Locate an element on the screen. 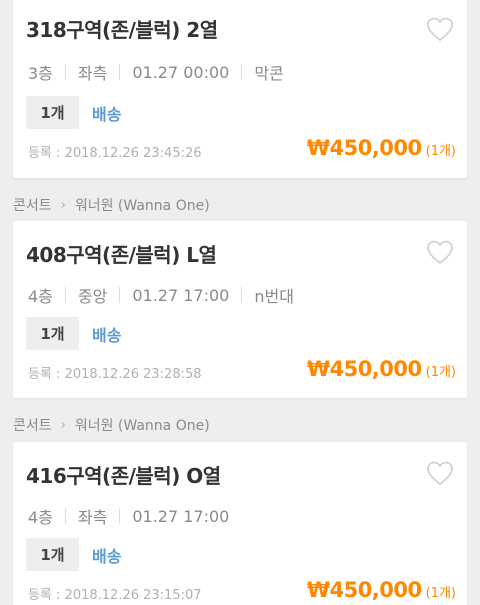 This screenshot has width=480, height=605. floor-text: 3층 is located at coordinates (40, 73).